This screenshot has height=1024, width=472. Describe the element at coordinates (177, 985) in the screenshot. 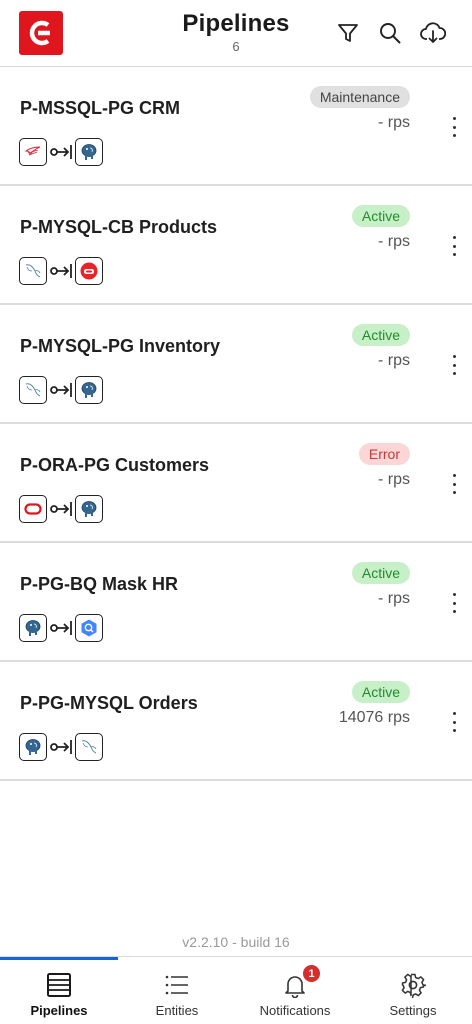

I see `list-icon` at that location.